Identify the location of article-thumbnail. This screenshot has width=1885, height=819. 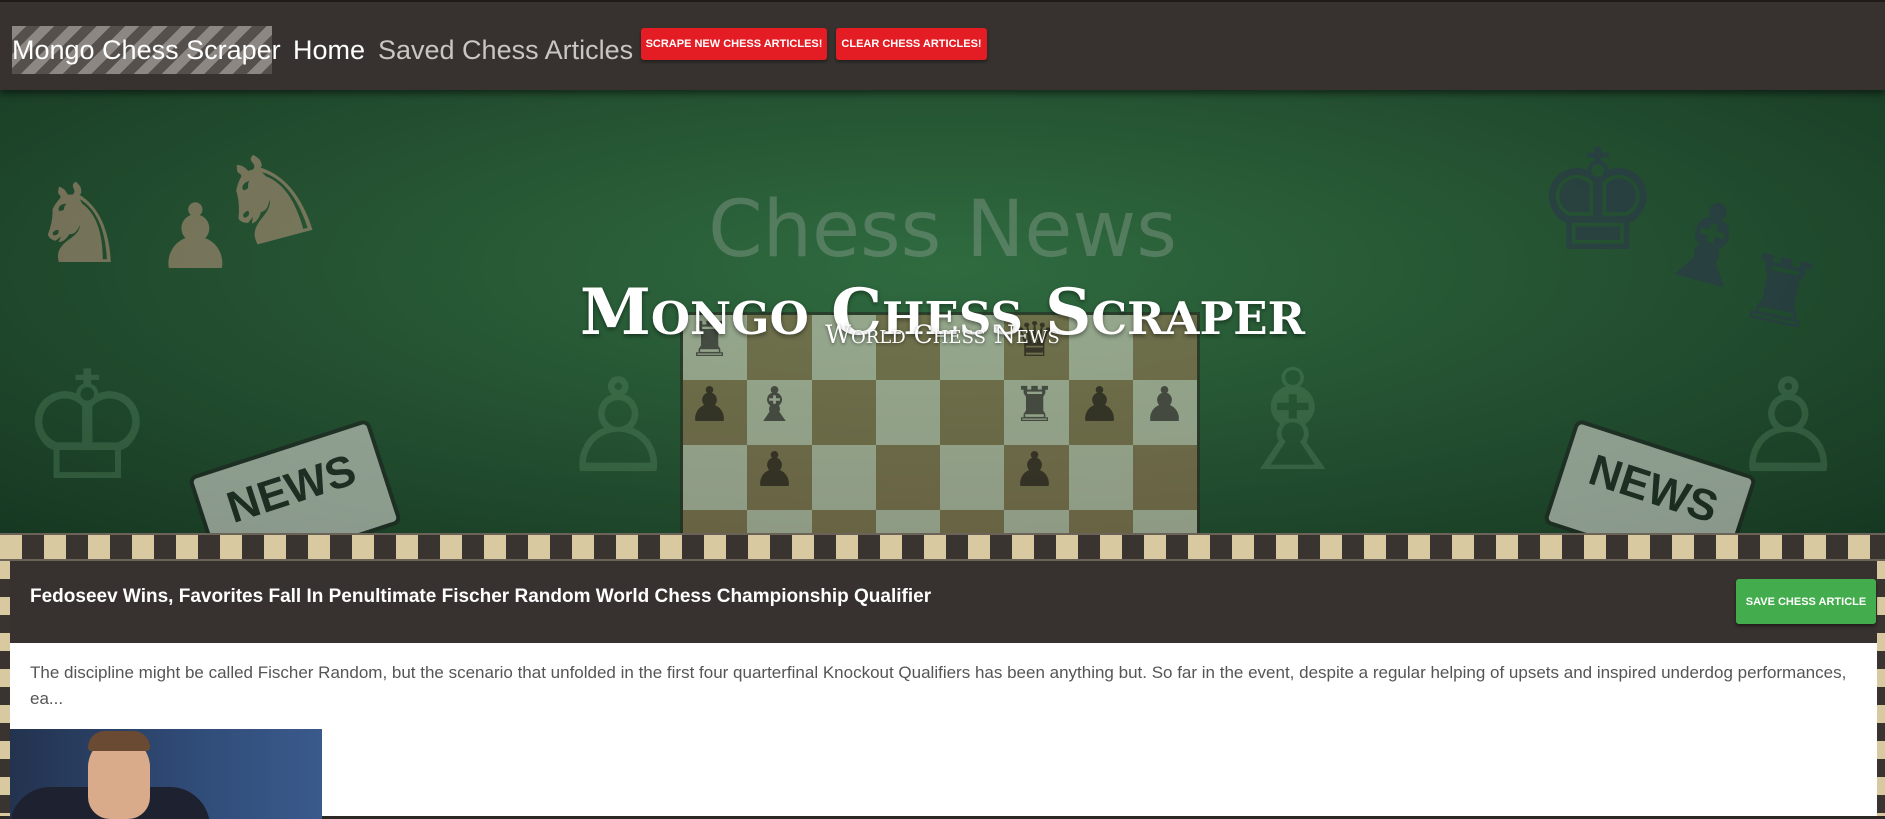
(166, 774).